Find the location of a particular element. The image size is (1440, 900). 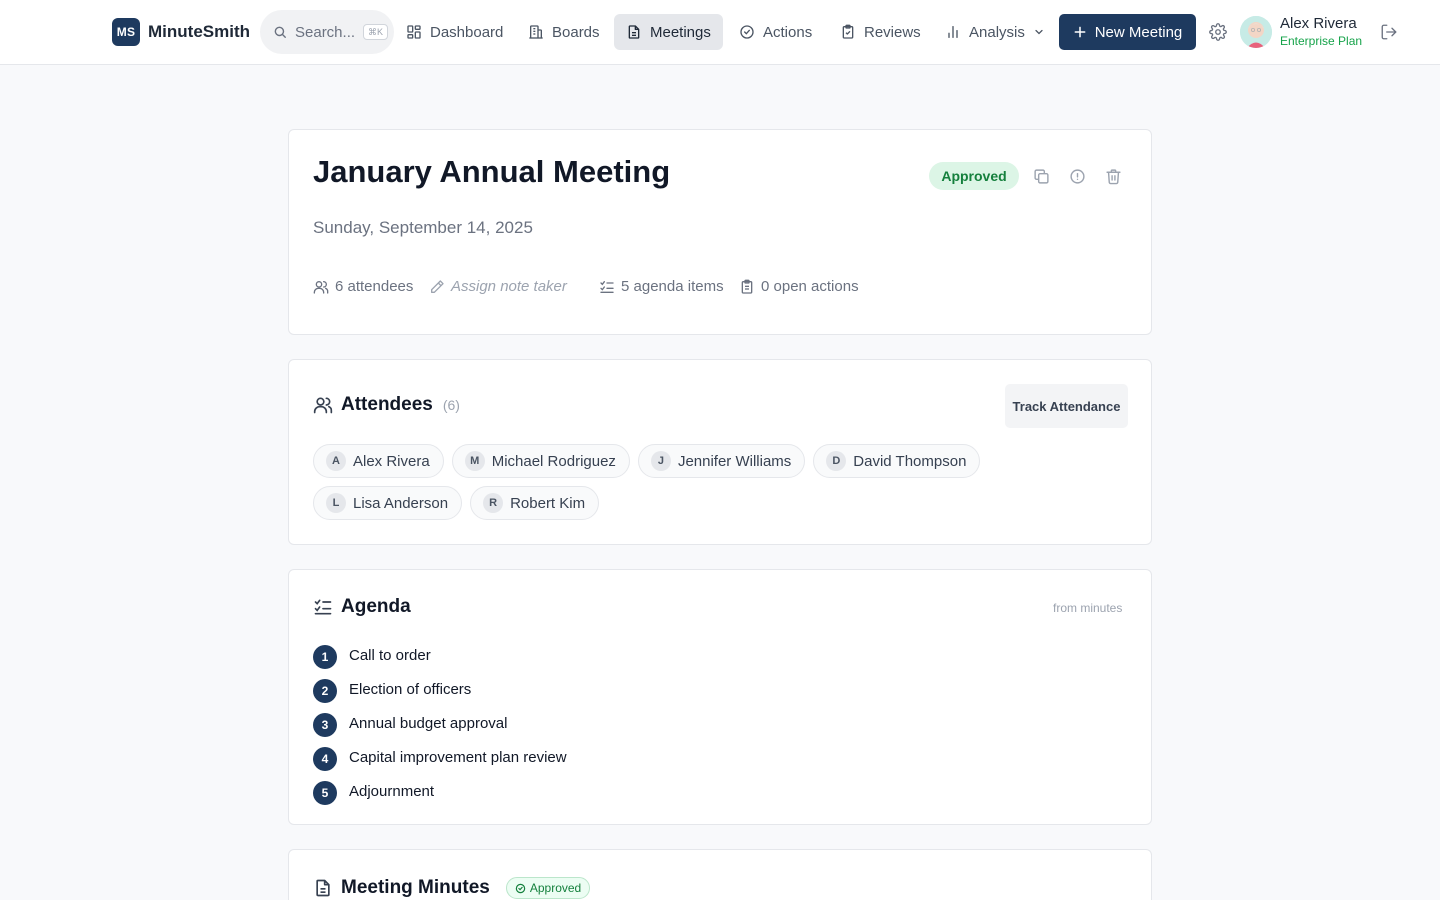

pencil-icon is located at coordinates (437, 286).